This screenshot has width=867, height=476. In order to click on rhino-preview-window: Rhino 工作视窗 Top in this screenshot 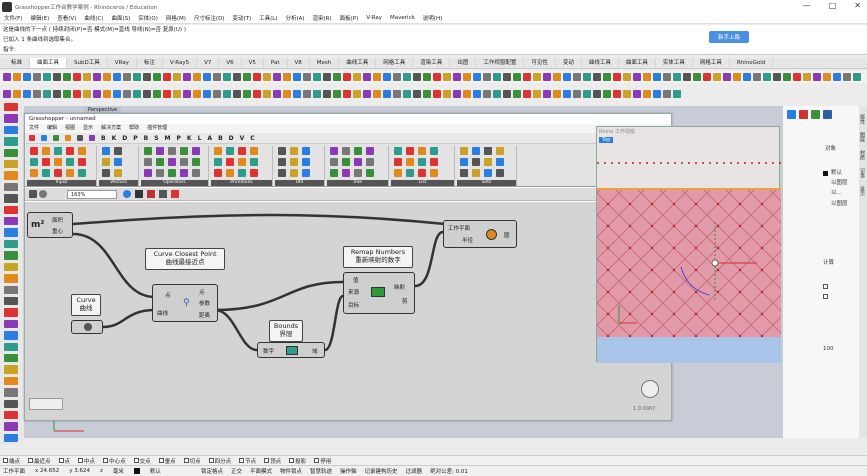, I will do `click(688, 244)`.